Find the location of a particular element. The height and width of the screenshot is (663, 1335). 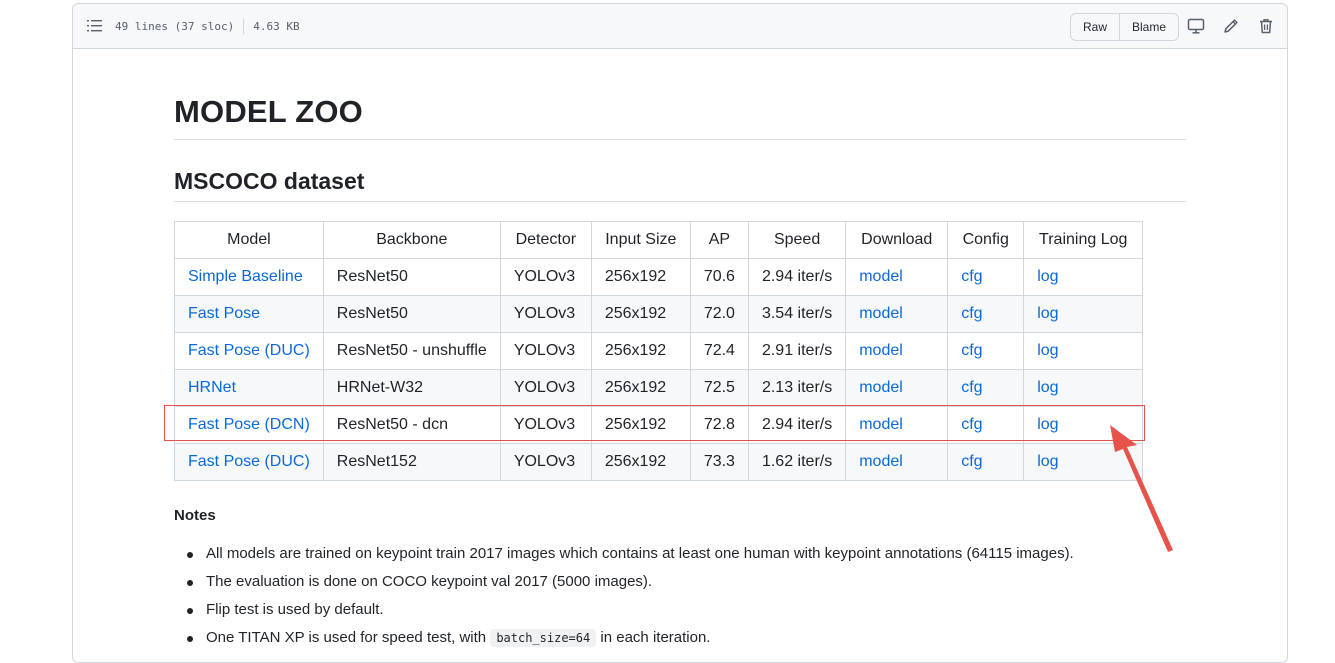

raw-button: Raw is located at coordinates (1095, 27).